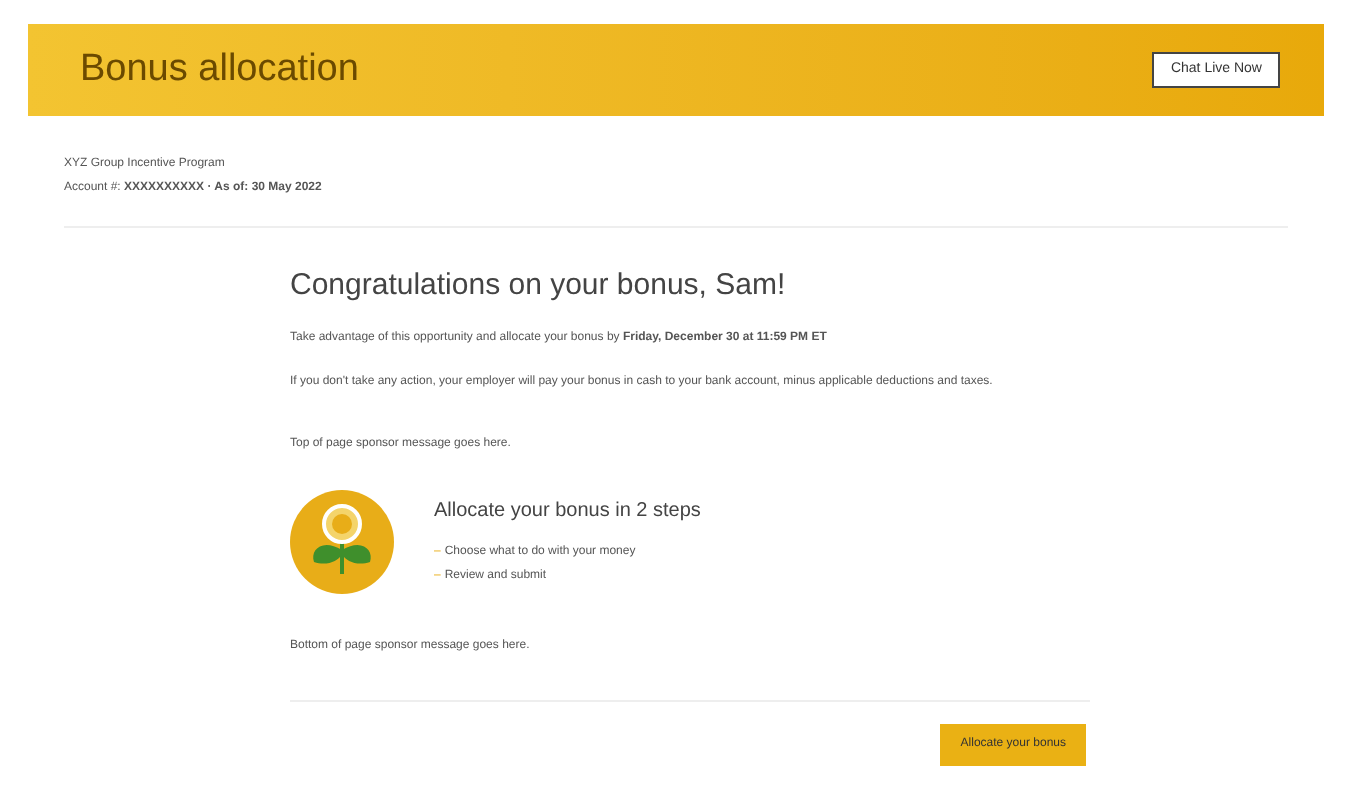 This screenshot has width=1352, height=806. What do you see at coordinates (539, 286) in the screenshot?
I see `congrats-heading: Congratulations on your bonus, Sam!` at bounding box center [539, 286].